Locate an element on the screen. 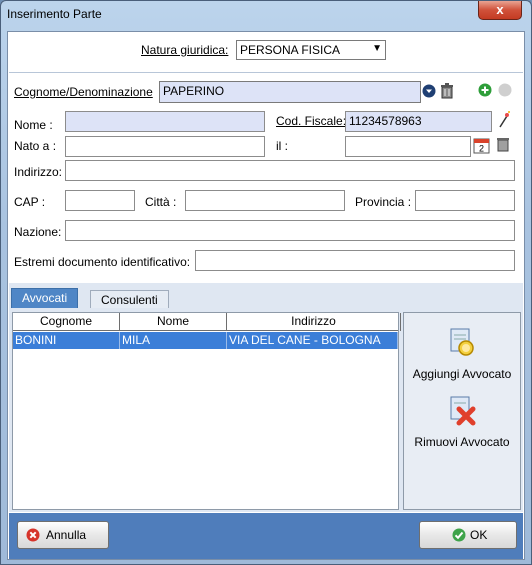 The image size is (532, 565). cognome-value: PAPERINO is located at coordinates (194, 91).